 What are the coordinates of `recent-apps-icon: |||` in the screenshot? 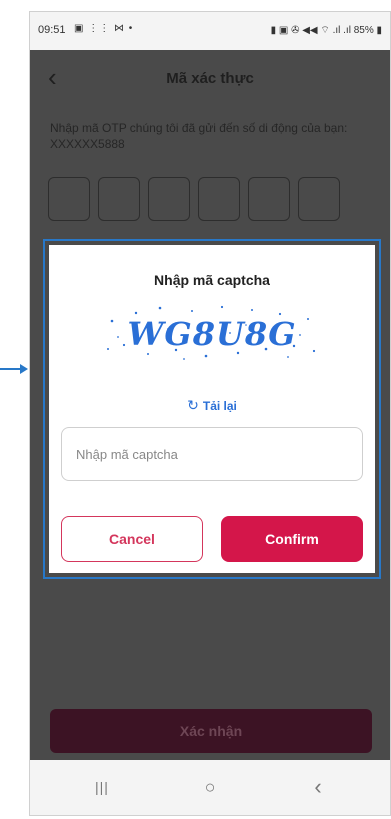 It's located at (102, 787).